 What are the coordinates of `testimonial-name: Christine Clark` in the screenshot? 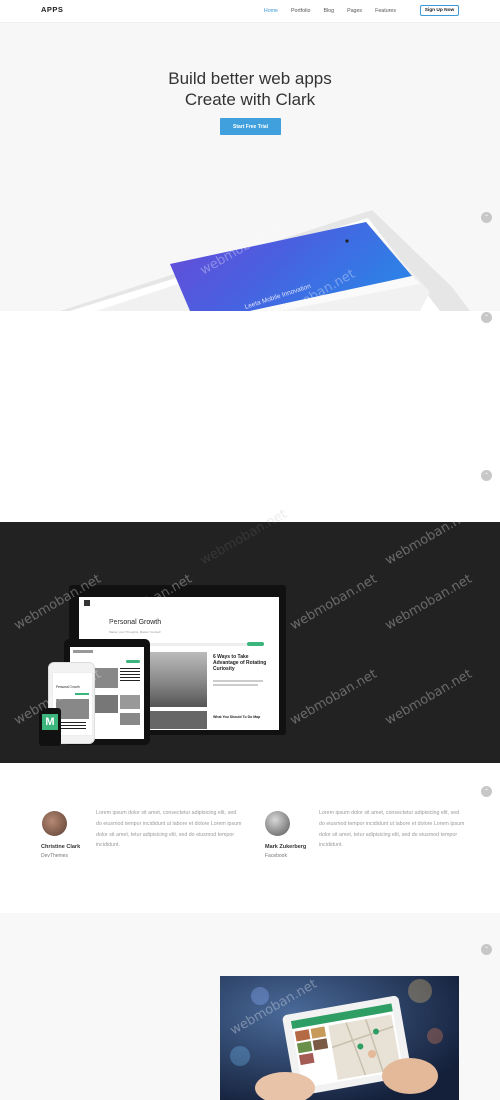 It's located at (61, 847).